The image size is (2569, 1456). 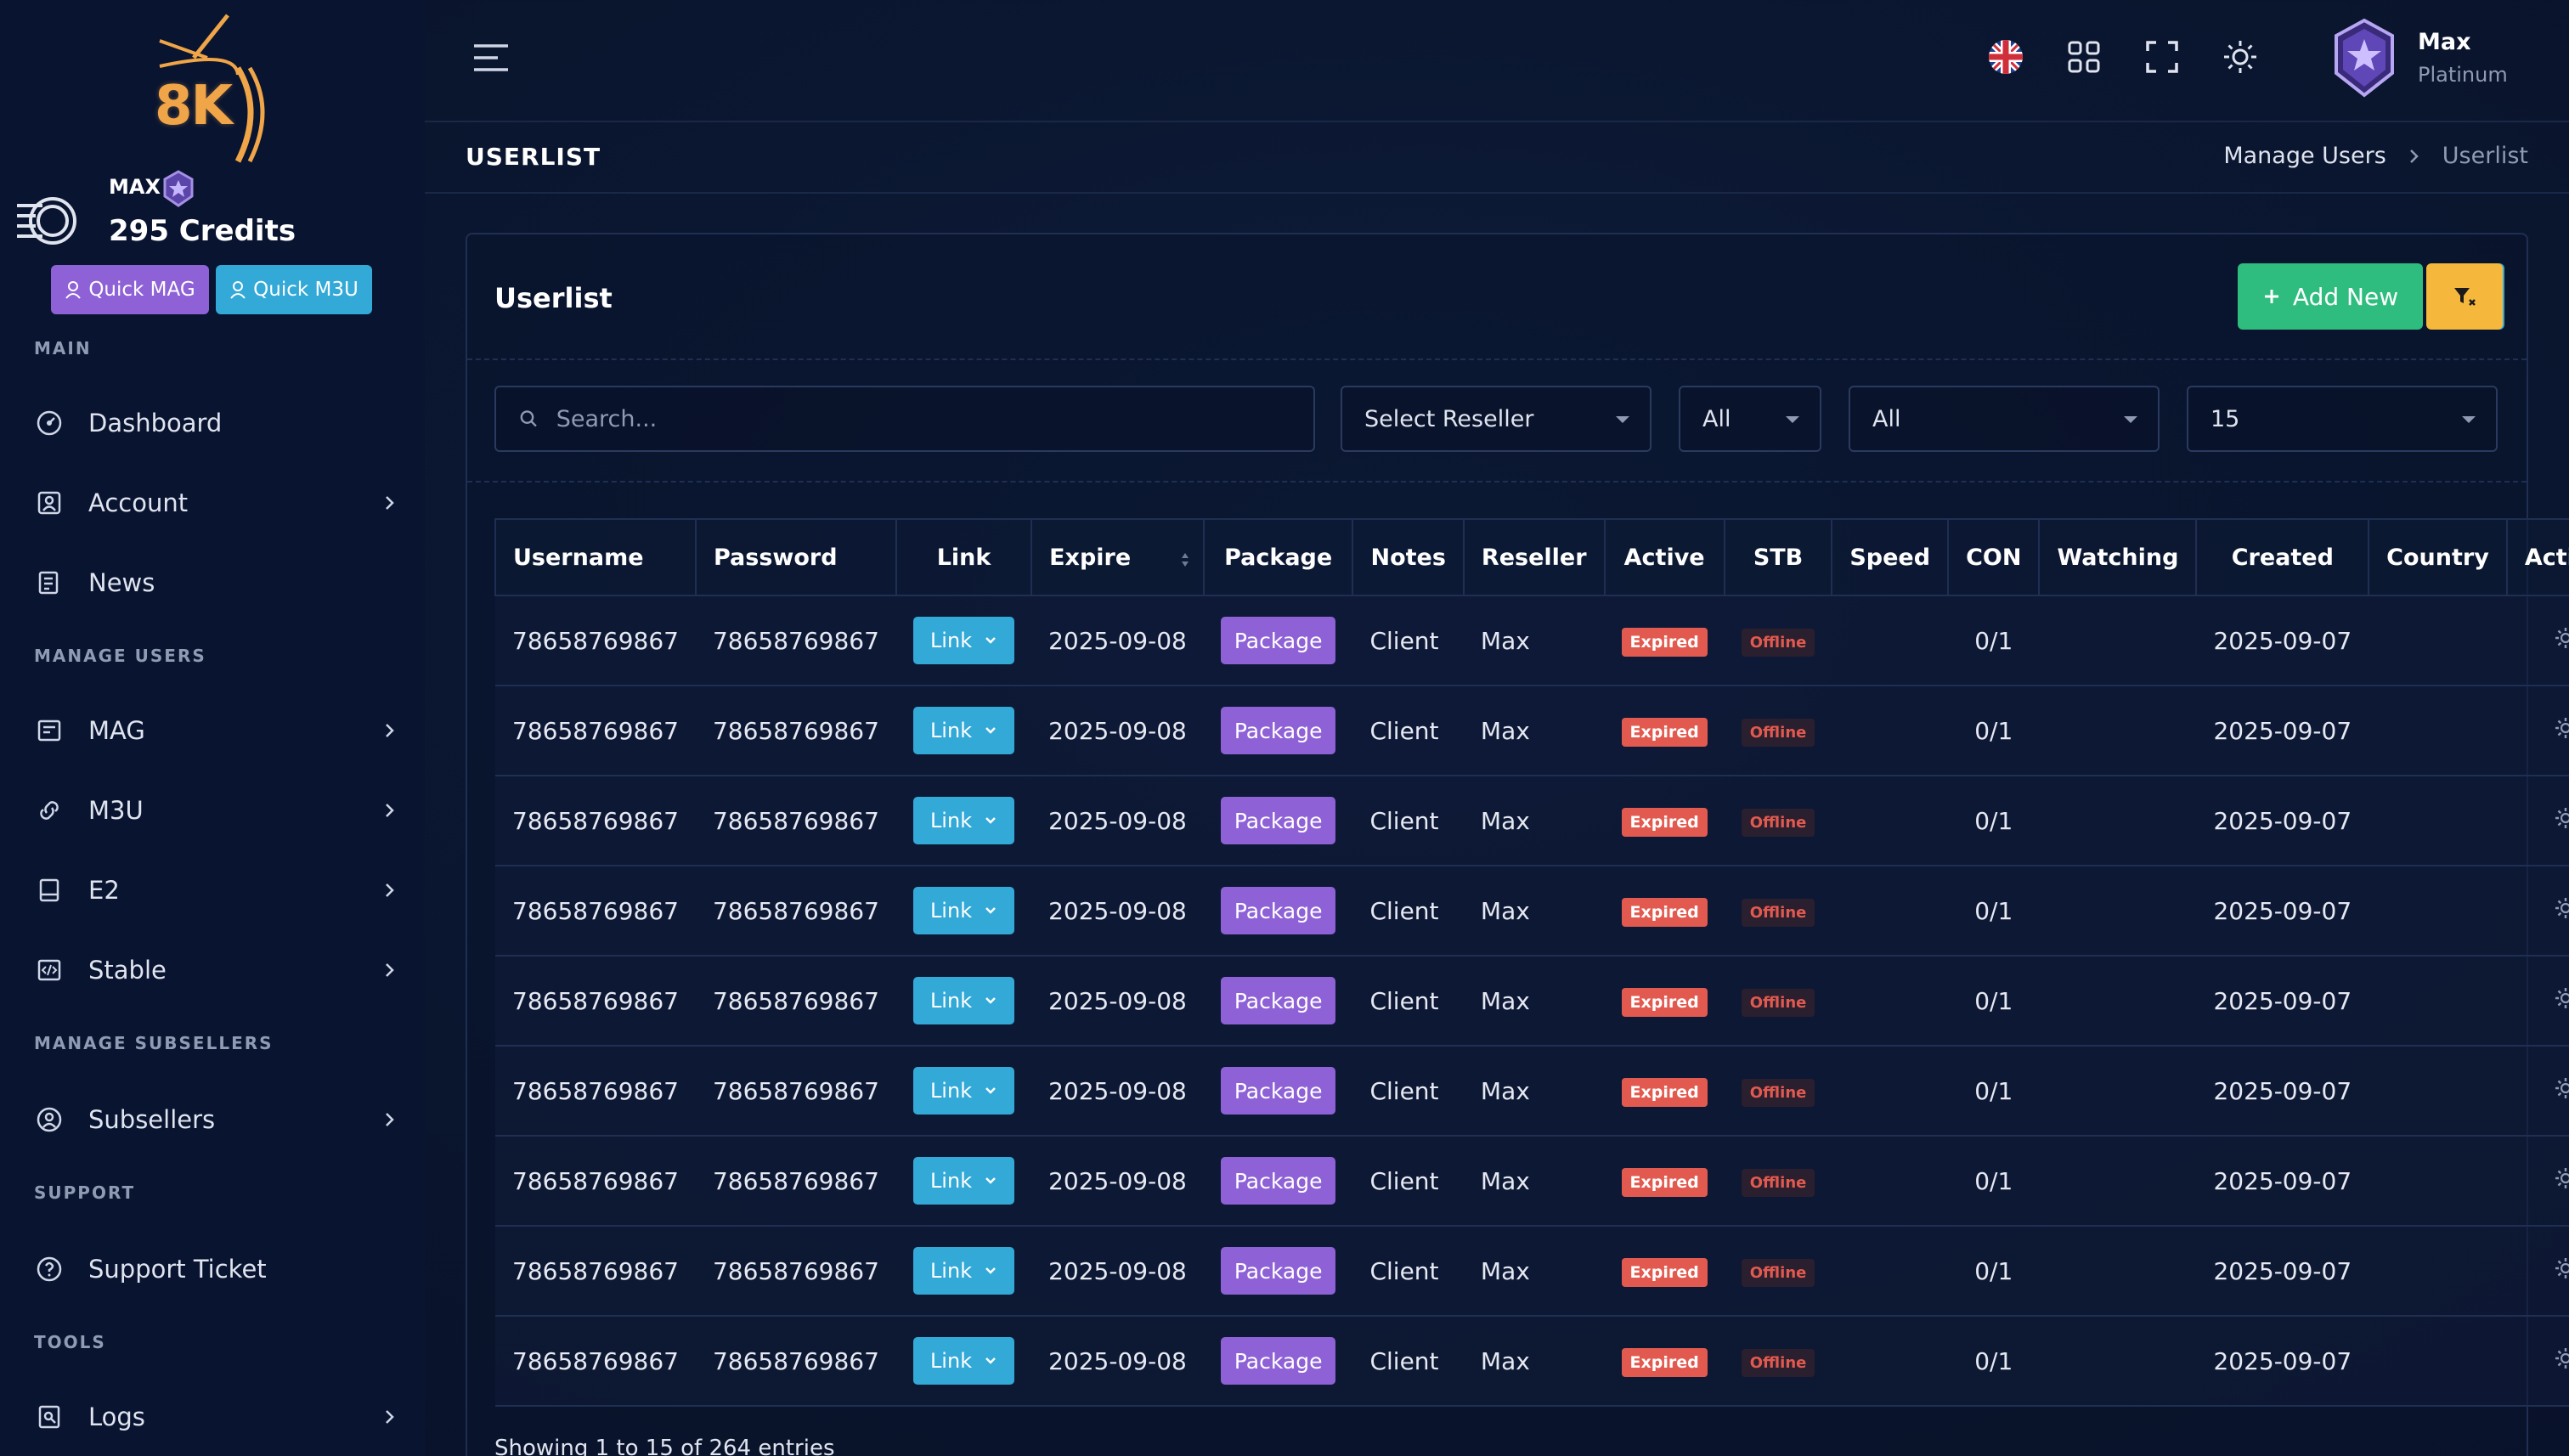 I want to click on search-field, so click(x=905, y=419).